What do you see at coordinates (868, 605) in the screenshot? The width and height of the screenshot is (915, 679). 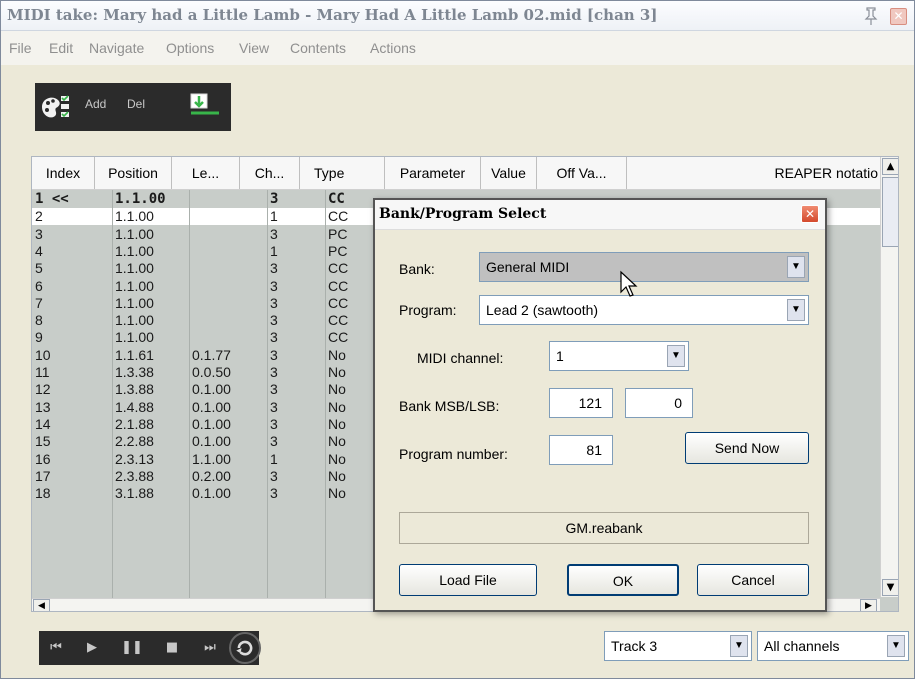 I see `scroll-right-icon: ▶` at bounding box center [868, 605].